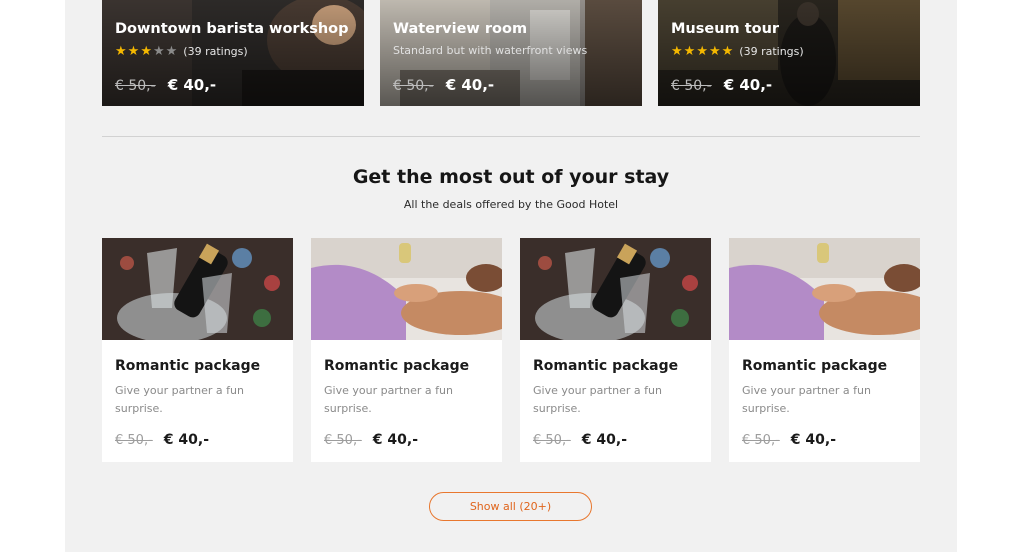 The height and width of the screenshot is (552, 1022). I want to click on experience-title: Museum tour, so click(725, 29).